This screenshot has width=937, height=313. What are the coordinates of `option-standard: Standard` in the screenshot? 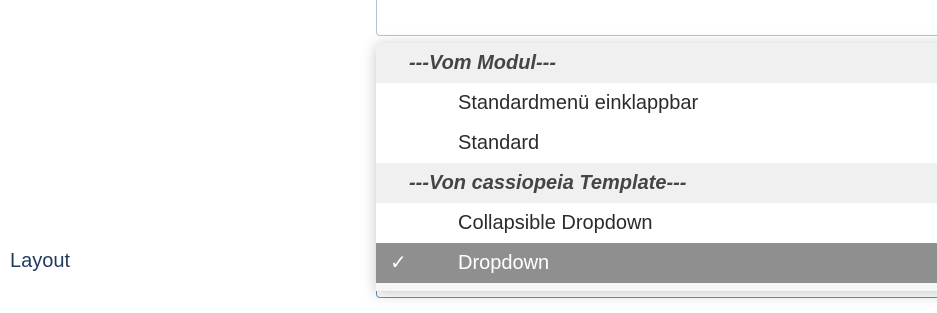 It's located at (656, 143).